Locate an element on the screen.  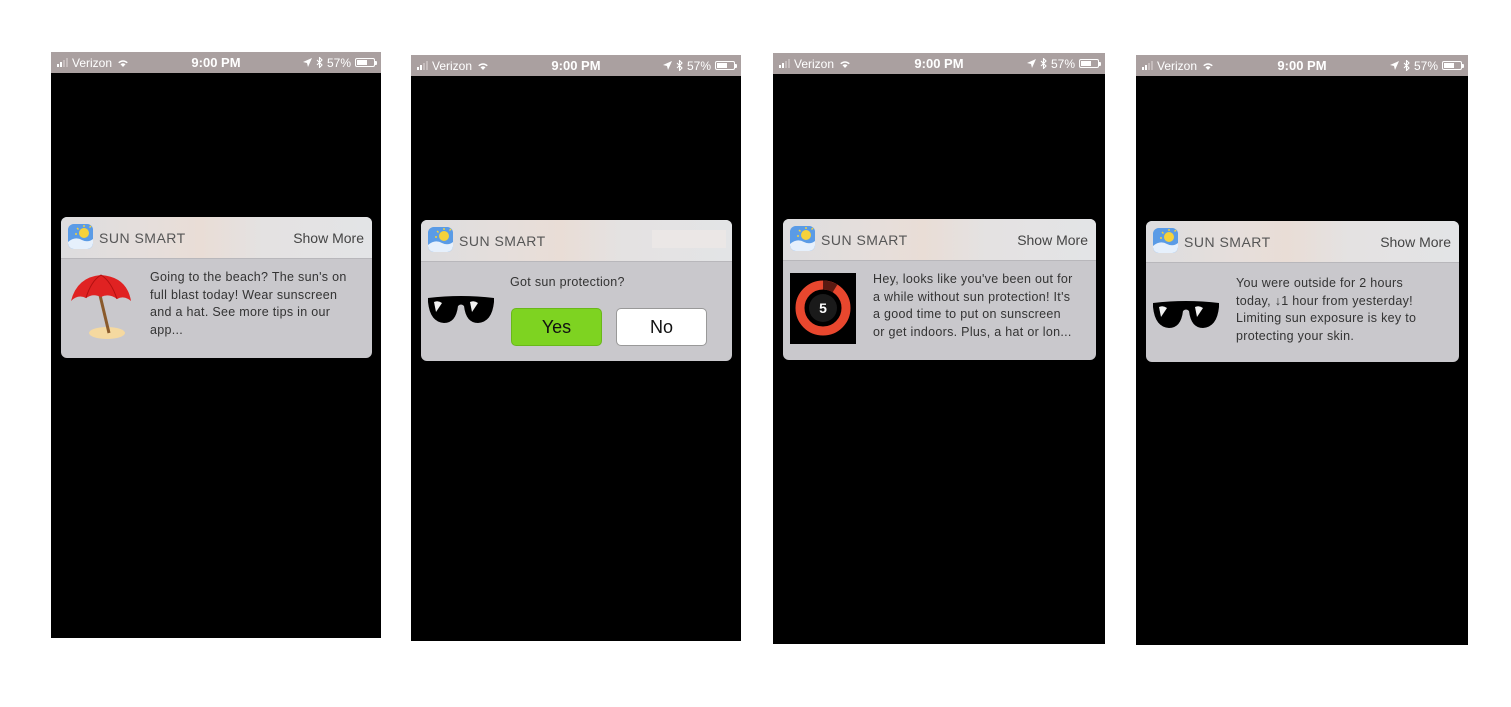
question-text: Got sun protection? is located at coordinates (567, 282).